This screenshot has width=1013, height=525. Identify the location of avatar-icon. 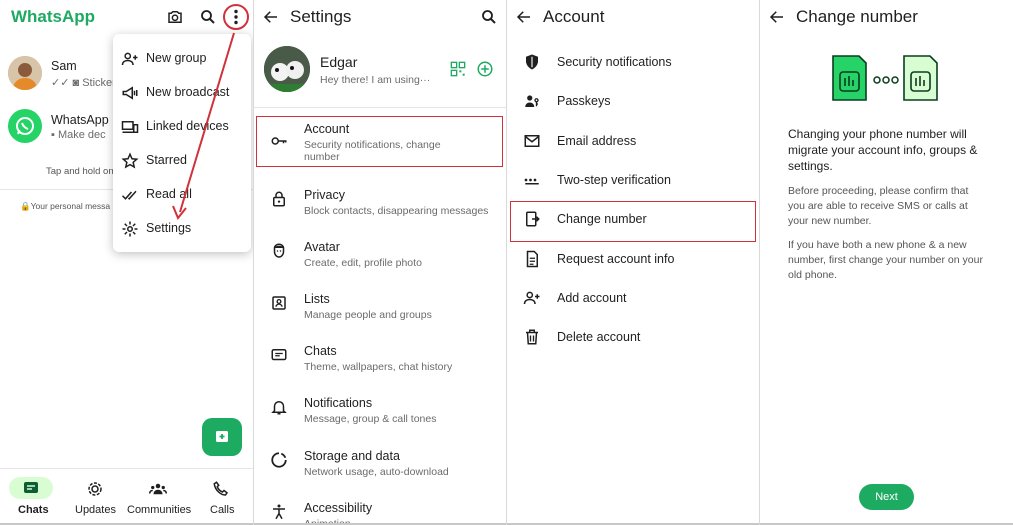
(279, 251).